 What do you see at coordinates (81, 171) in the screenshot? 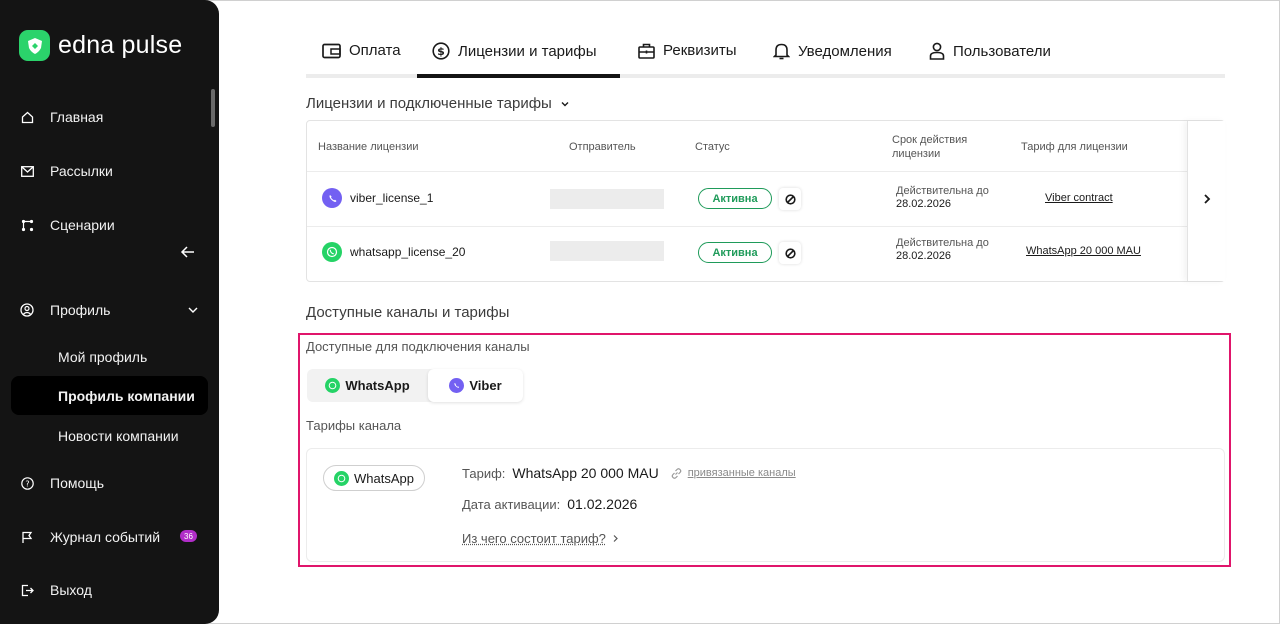
I see `sidebar-item-label: Рассылки` at bounding box center [81, 171].